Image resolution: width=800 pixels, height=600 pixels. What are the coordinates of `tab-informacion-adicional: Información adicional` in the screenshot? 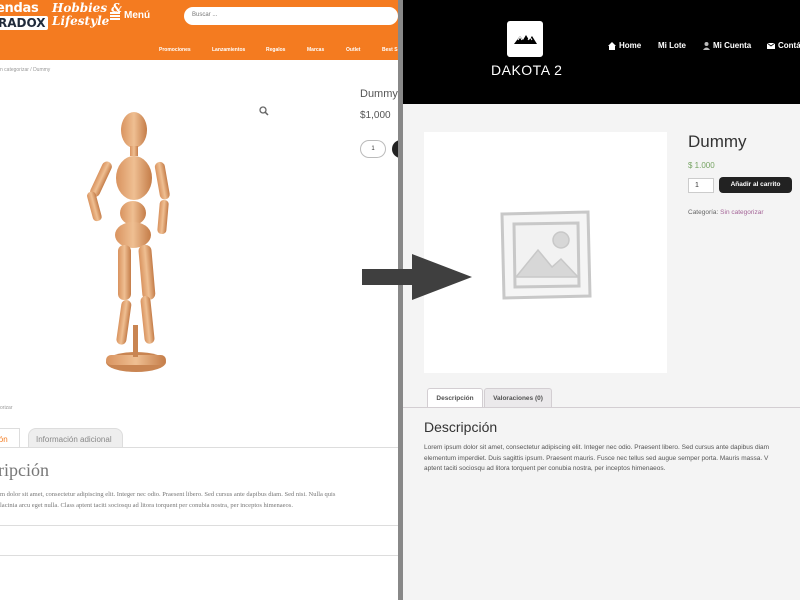 It's located at (75, 438).